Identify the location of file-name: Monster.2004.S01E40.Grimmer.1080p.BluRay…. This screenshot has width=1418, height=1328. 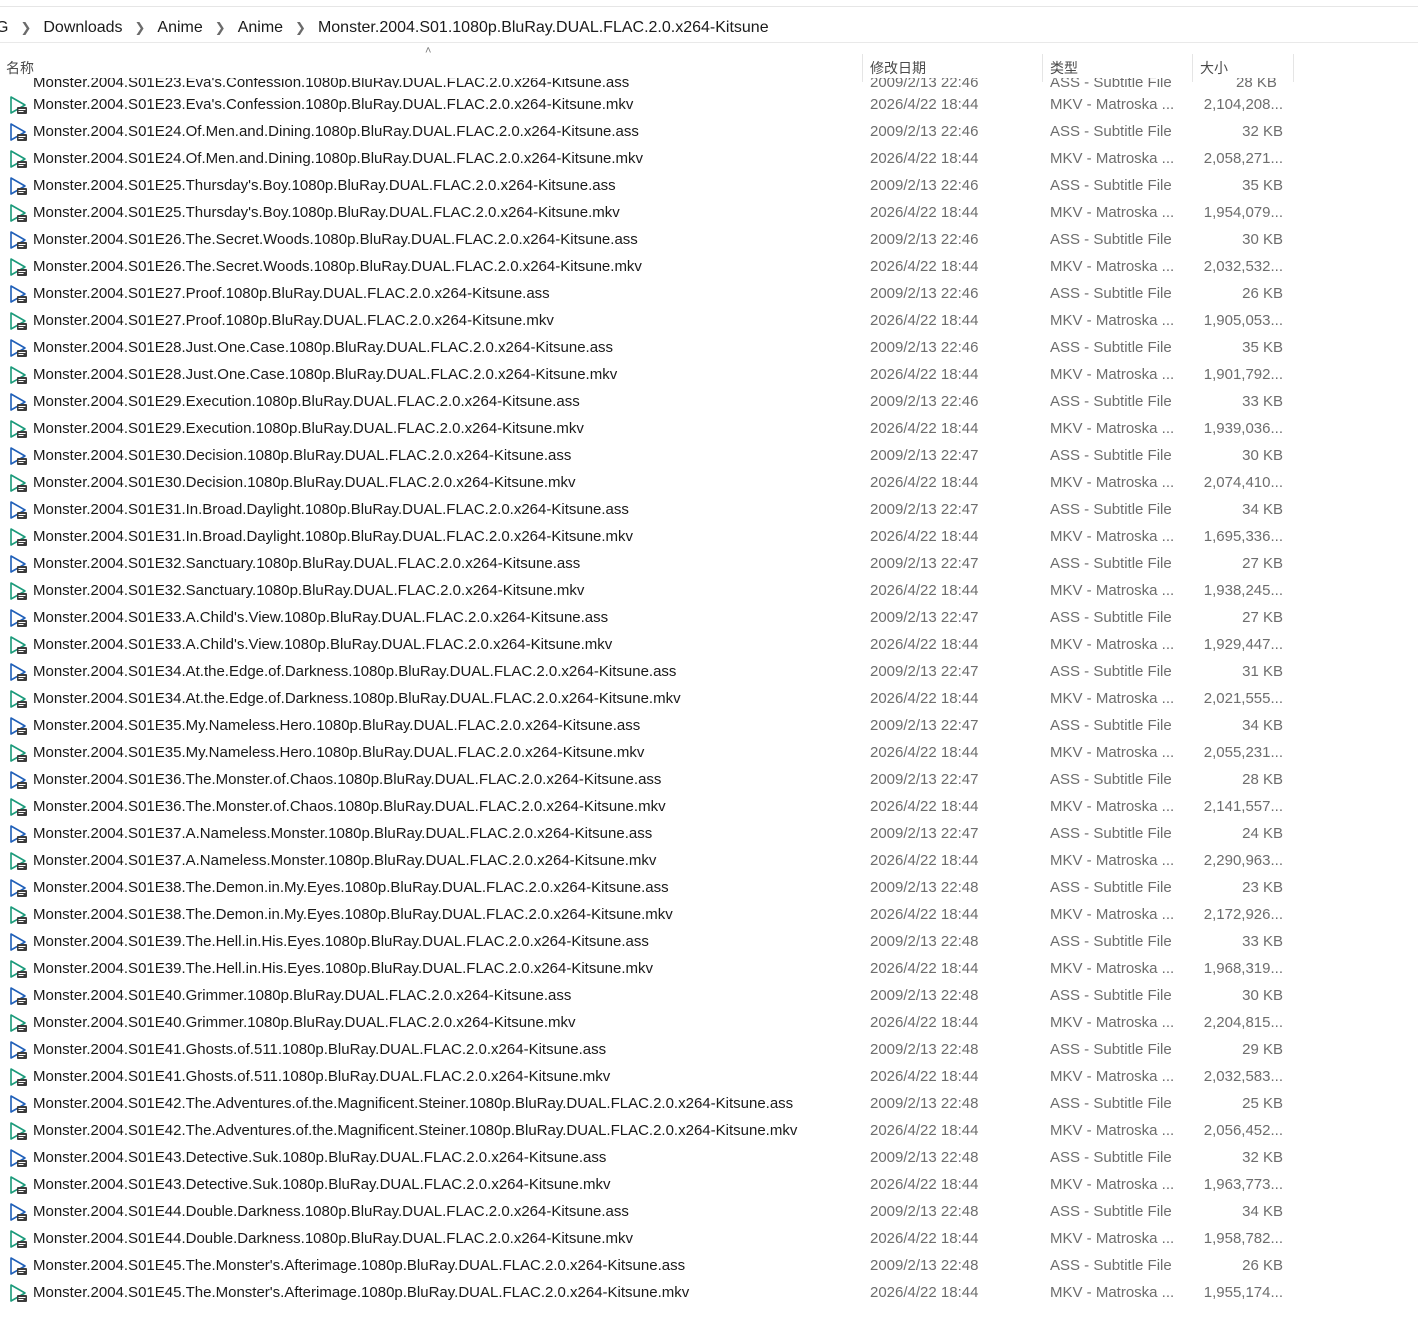
(304, 1022).